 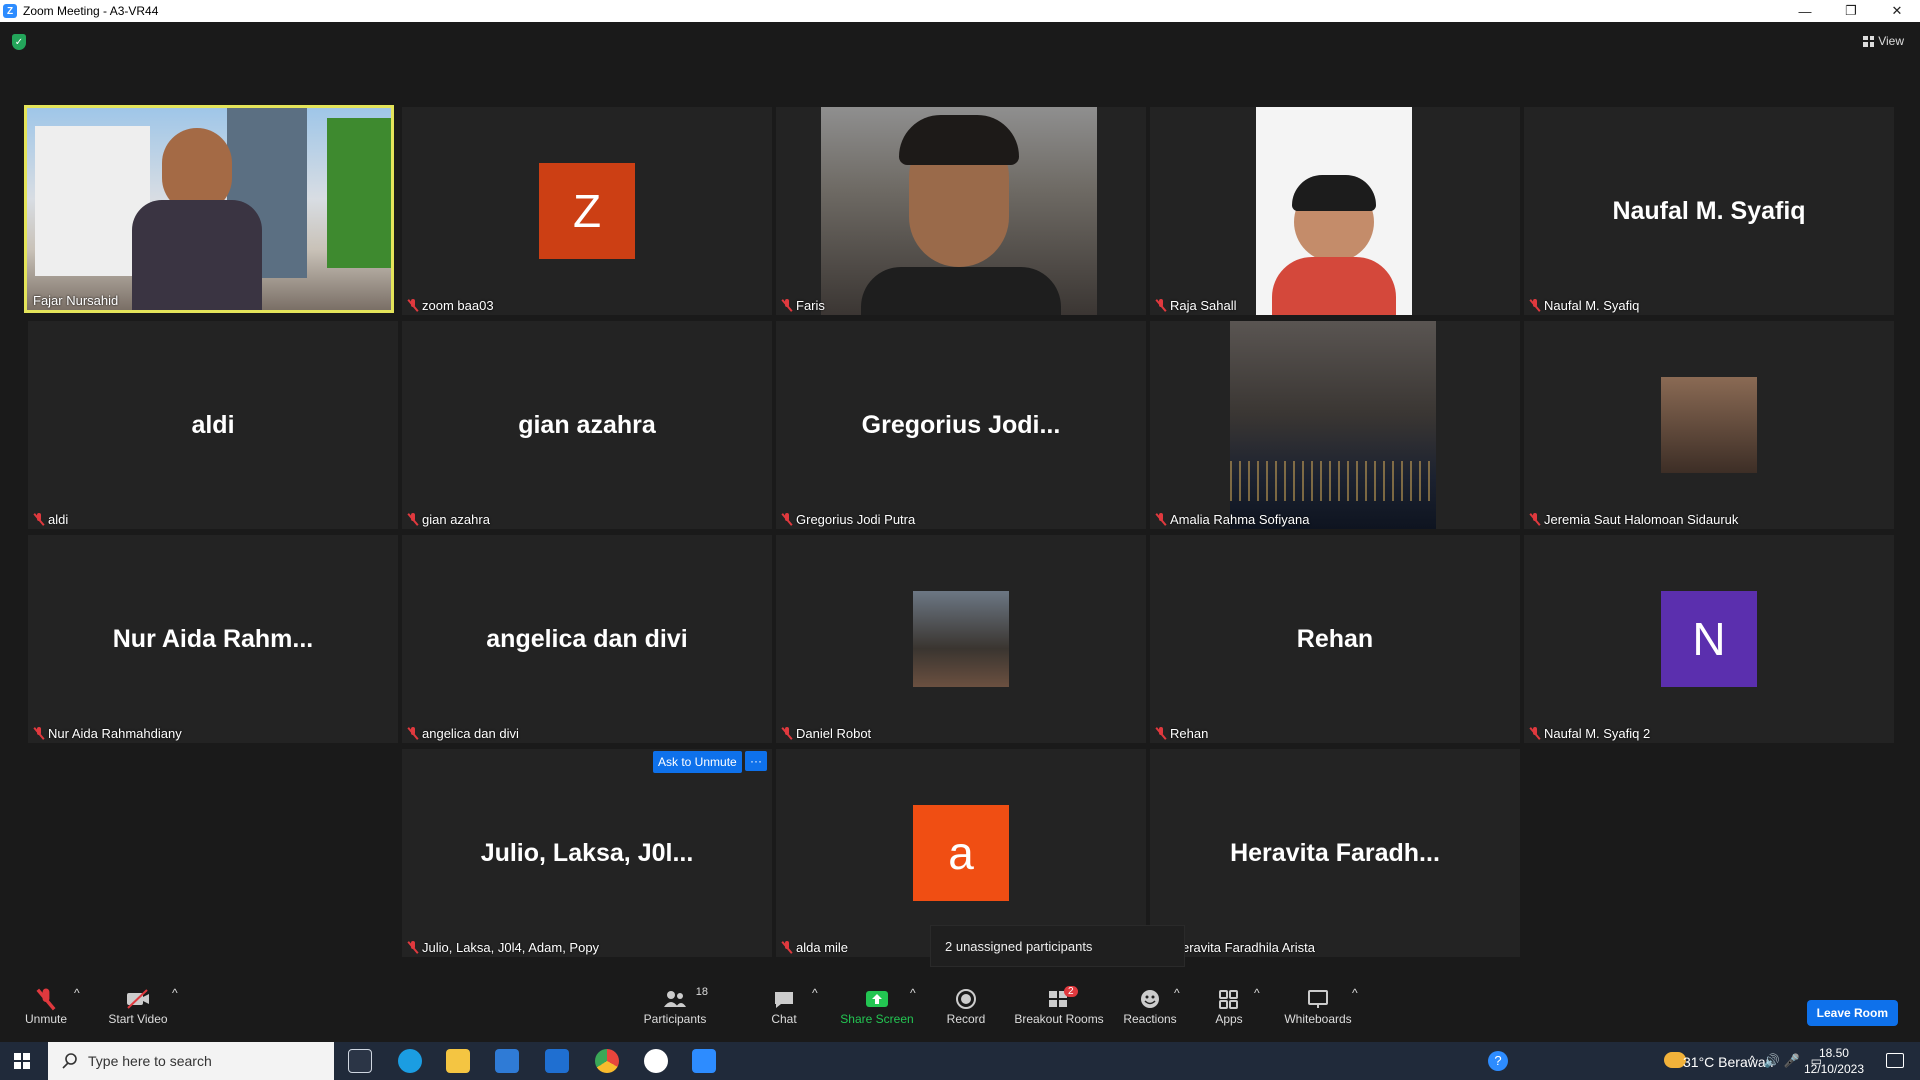 I want to click on participant-tile: N Naufal M. Syafiq 2, so click(x=1709, y=639).